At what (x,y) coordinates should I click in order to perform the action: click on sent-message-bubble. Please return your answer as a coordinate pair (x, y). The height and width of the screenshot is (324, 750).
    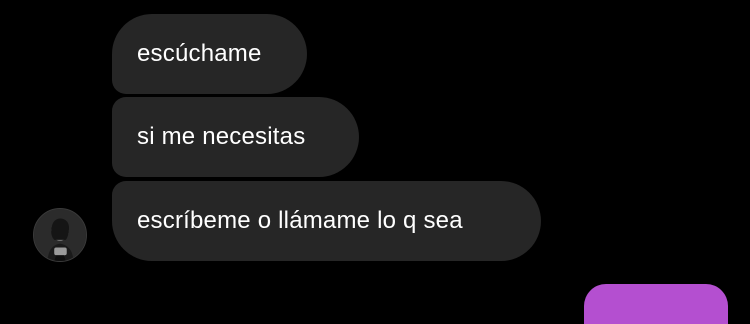
    Looking at the image, I should click on (656, 304).